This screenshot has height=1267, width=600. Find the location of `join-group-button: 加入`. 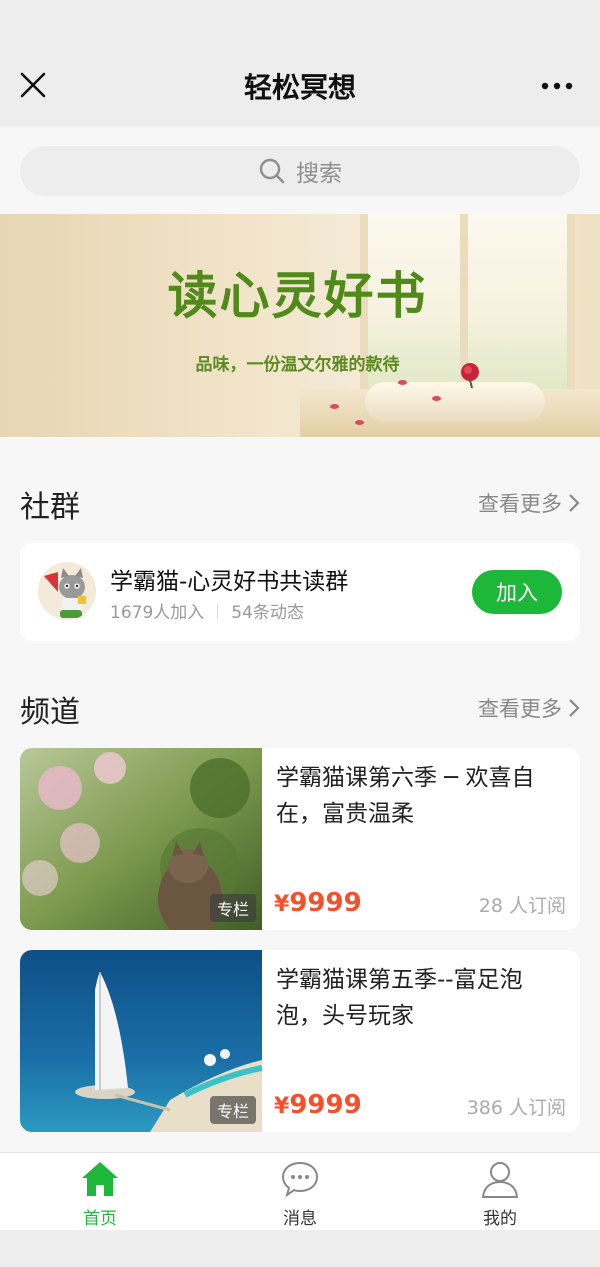

join-group-button: 加入 is located at coordinates (517, 592).